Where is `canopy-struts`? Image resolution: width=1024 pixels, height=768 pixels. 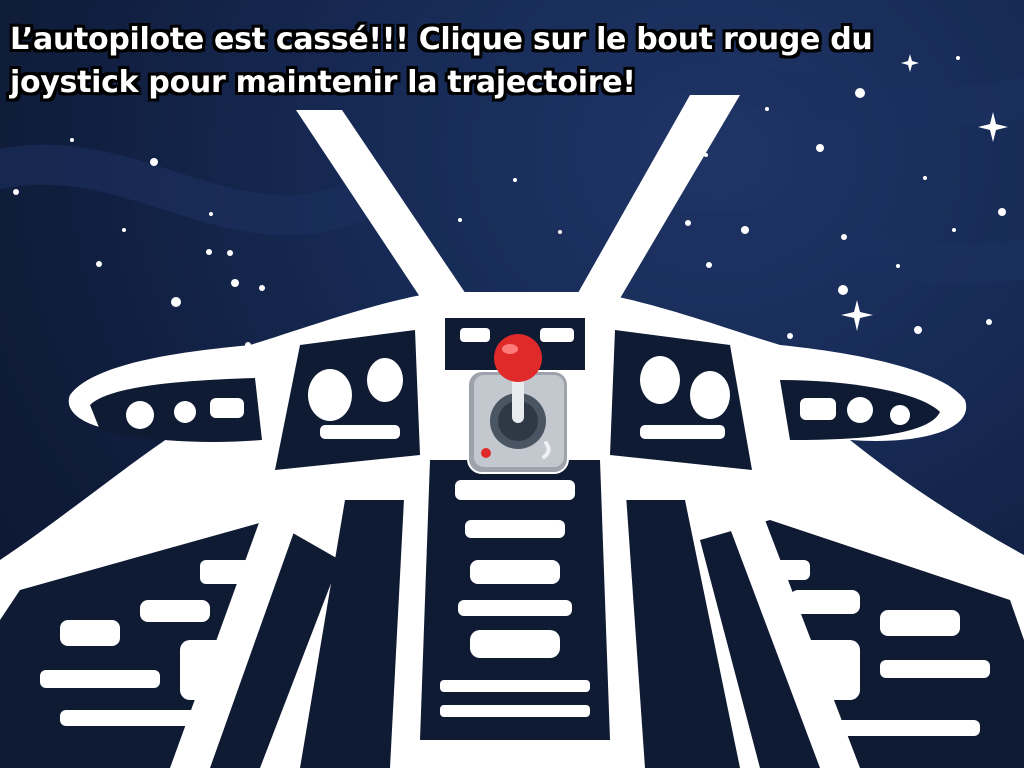 canopy-struts is located at coordinates (518, 203).